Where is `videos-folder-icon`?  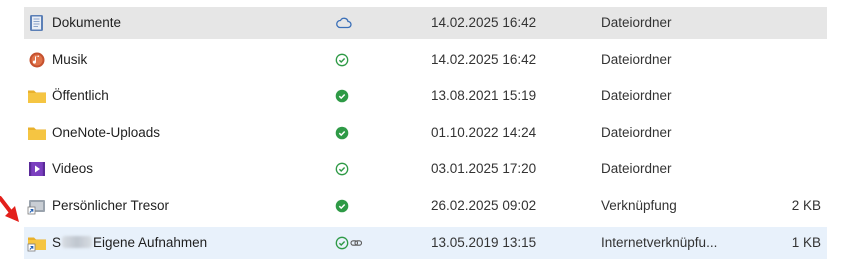 videos-folder-icon is located at coordinates (37, 169).